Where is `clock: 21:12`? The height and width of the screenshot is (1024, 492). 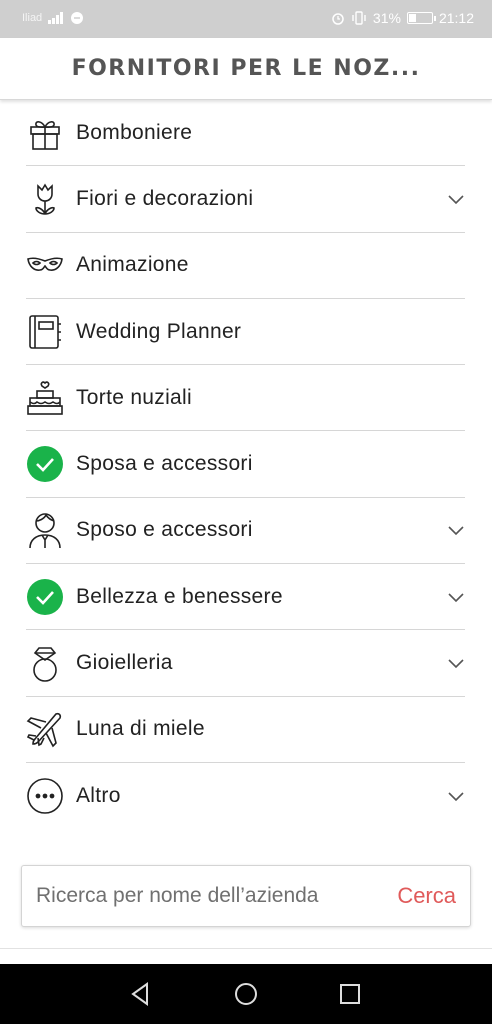
clock: 21:12 is located at coordinates (456, 18).